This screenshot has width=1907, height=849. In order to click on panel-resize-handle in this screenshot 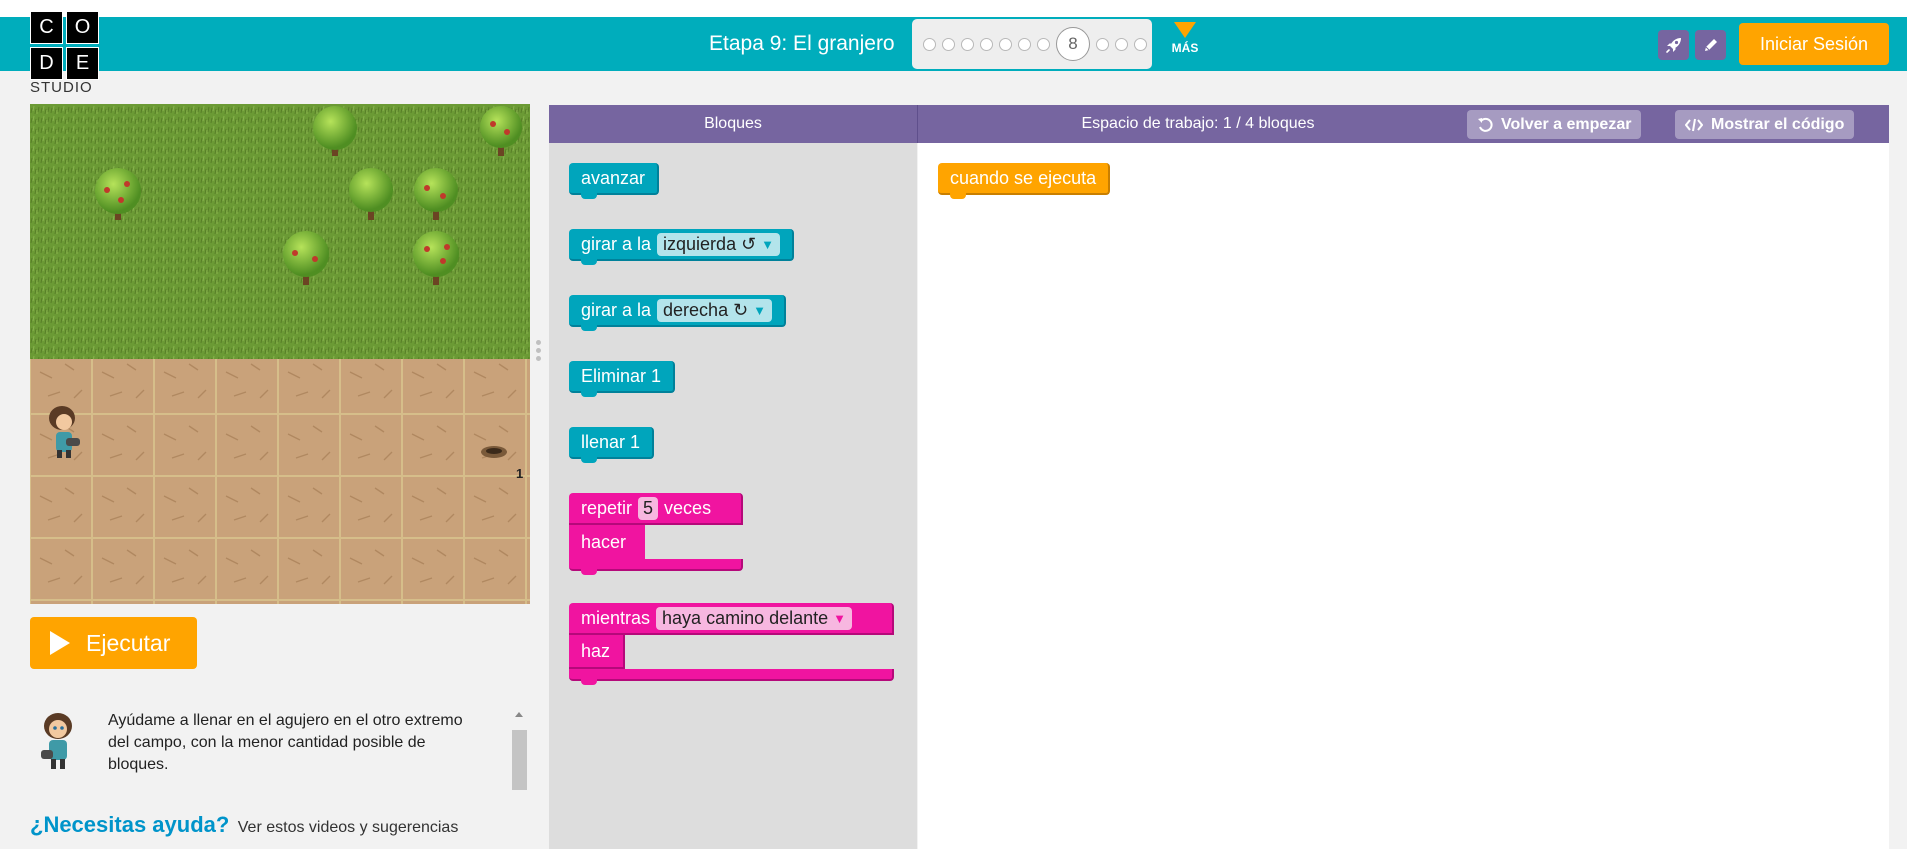, I will do `click(539, 353)`.